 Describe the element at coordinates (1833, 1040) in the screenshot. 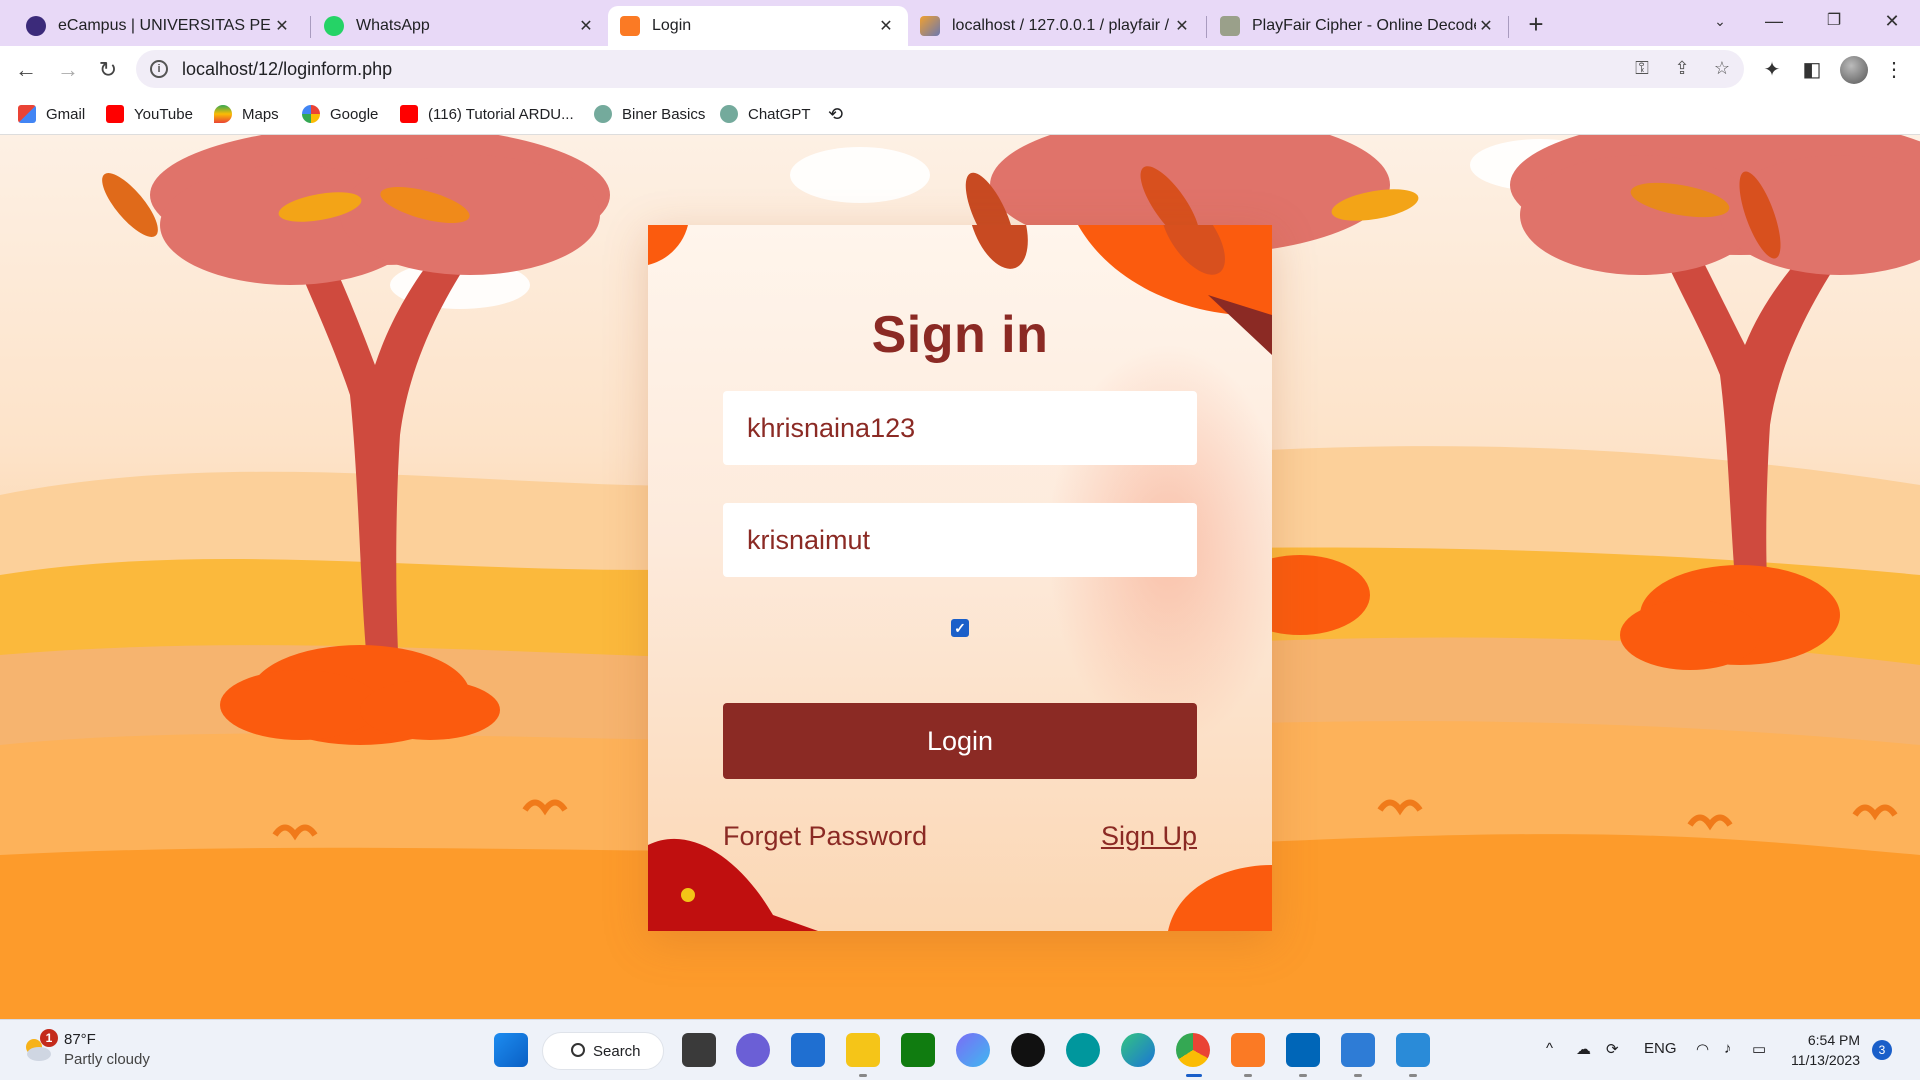

I see `clock-time: 6:54 PM` at that location.